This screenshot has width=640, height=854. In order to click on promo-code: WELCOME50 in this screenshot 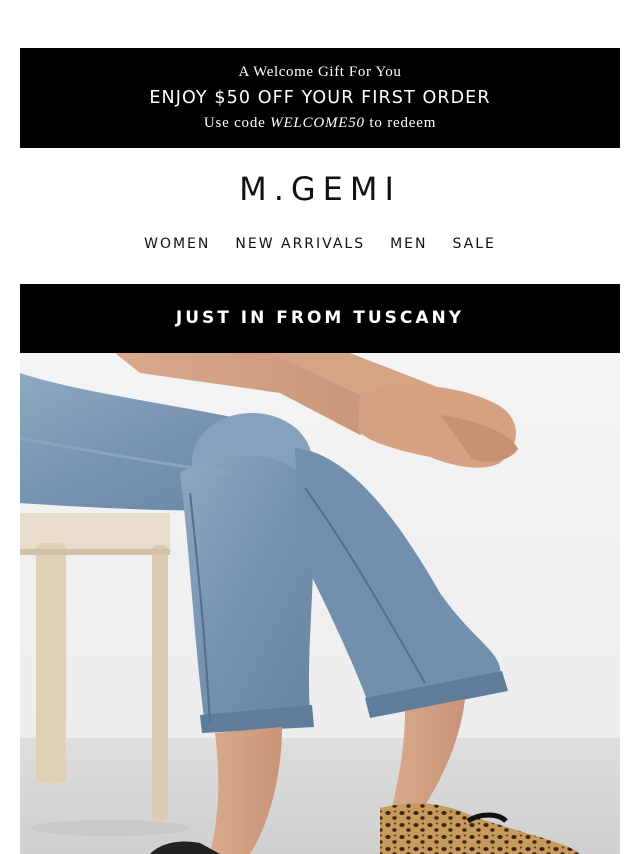, I will do `click(317, 123)`.